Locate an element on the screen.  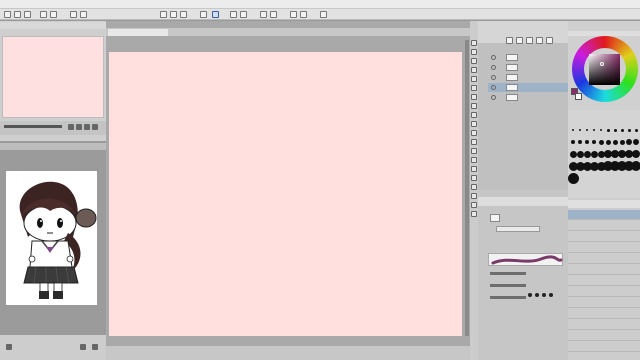
clear-icon is located at coordinates (303, 14).